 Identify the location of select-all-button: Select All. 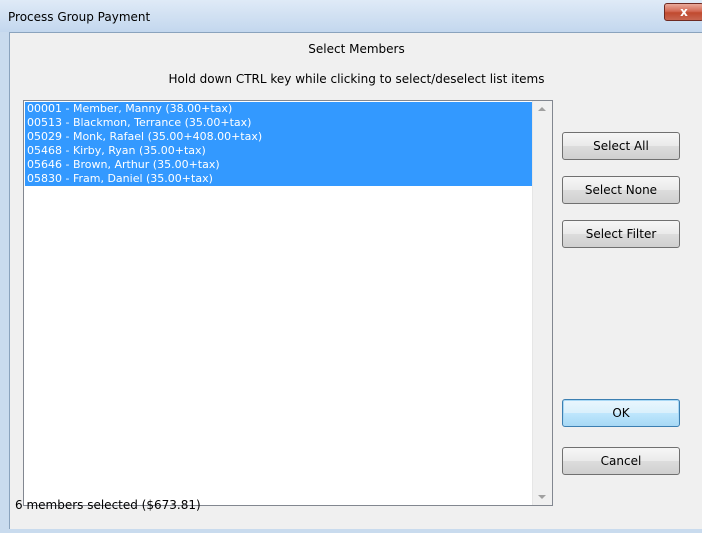
(621, 146).